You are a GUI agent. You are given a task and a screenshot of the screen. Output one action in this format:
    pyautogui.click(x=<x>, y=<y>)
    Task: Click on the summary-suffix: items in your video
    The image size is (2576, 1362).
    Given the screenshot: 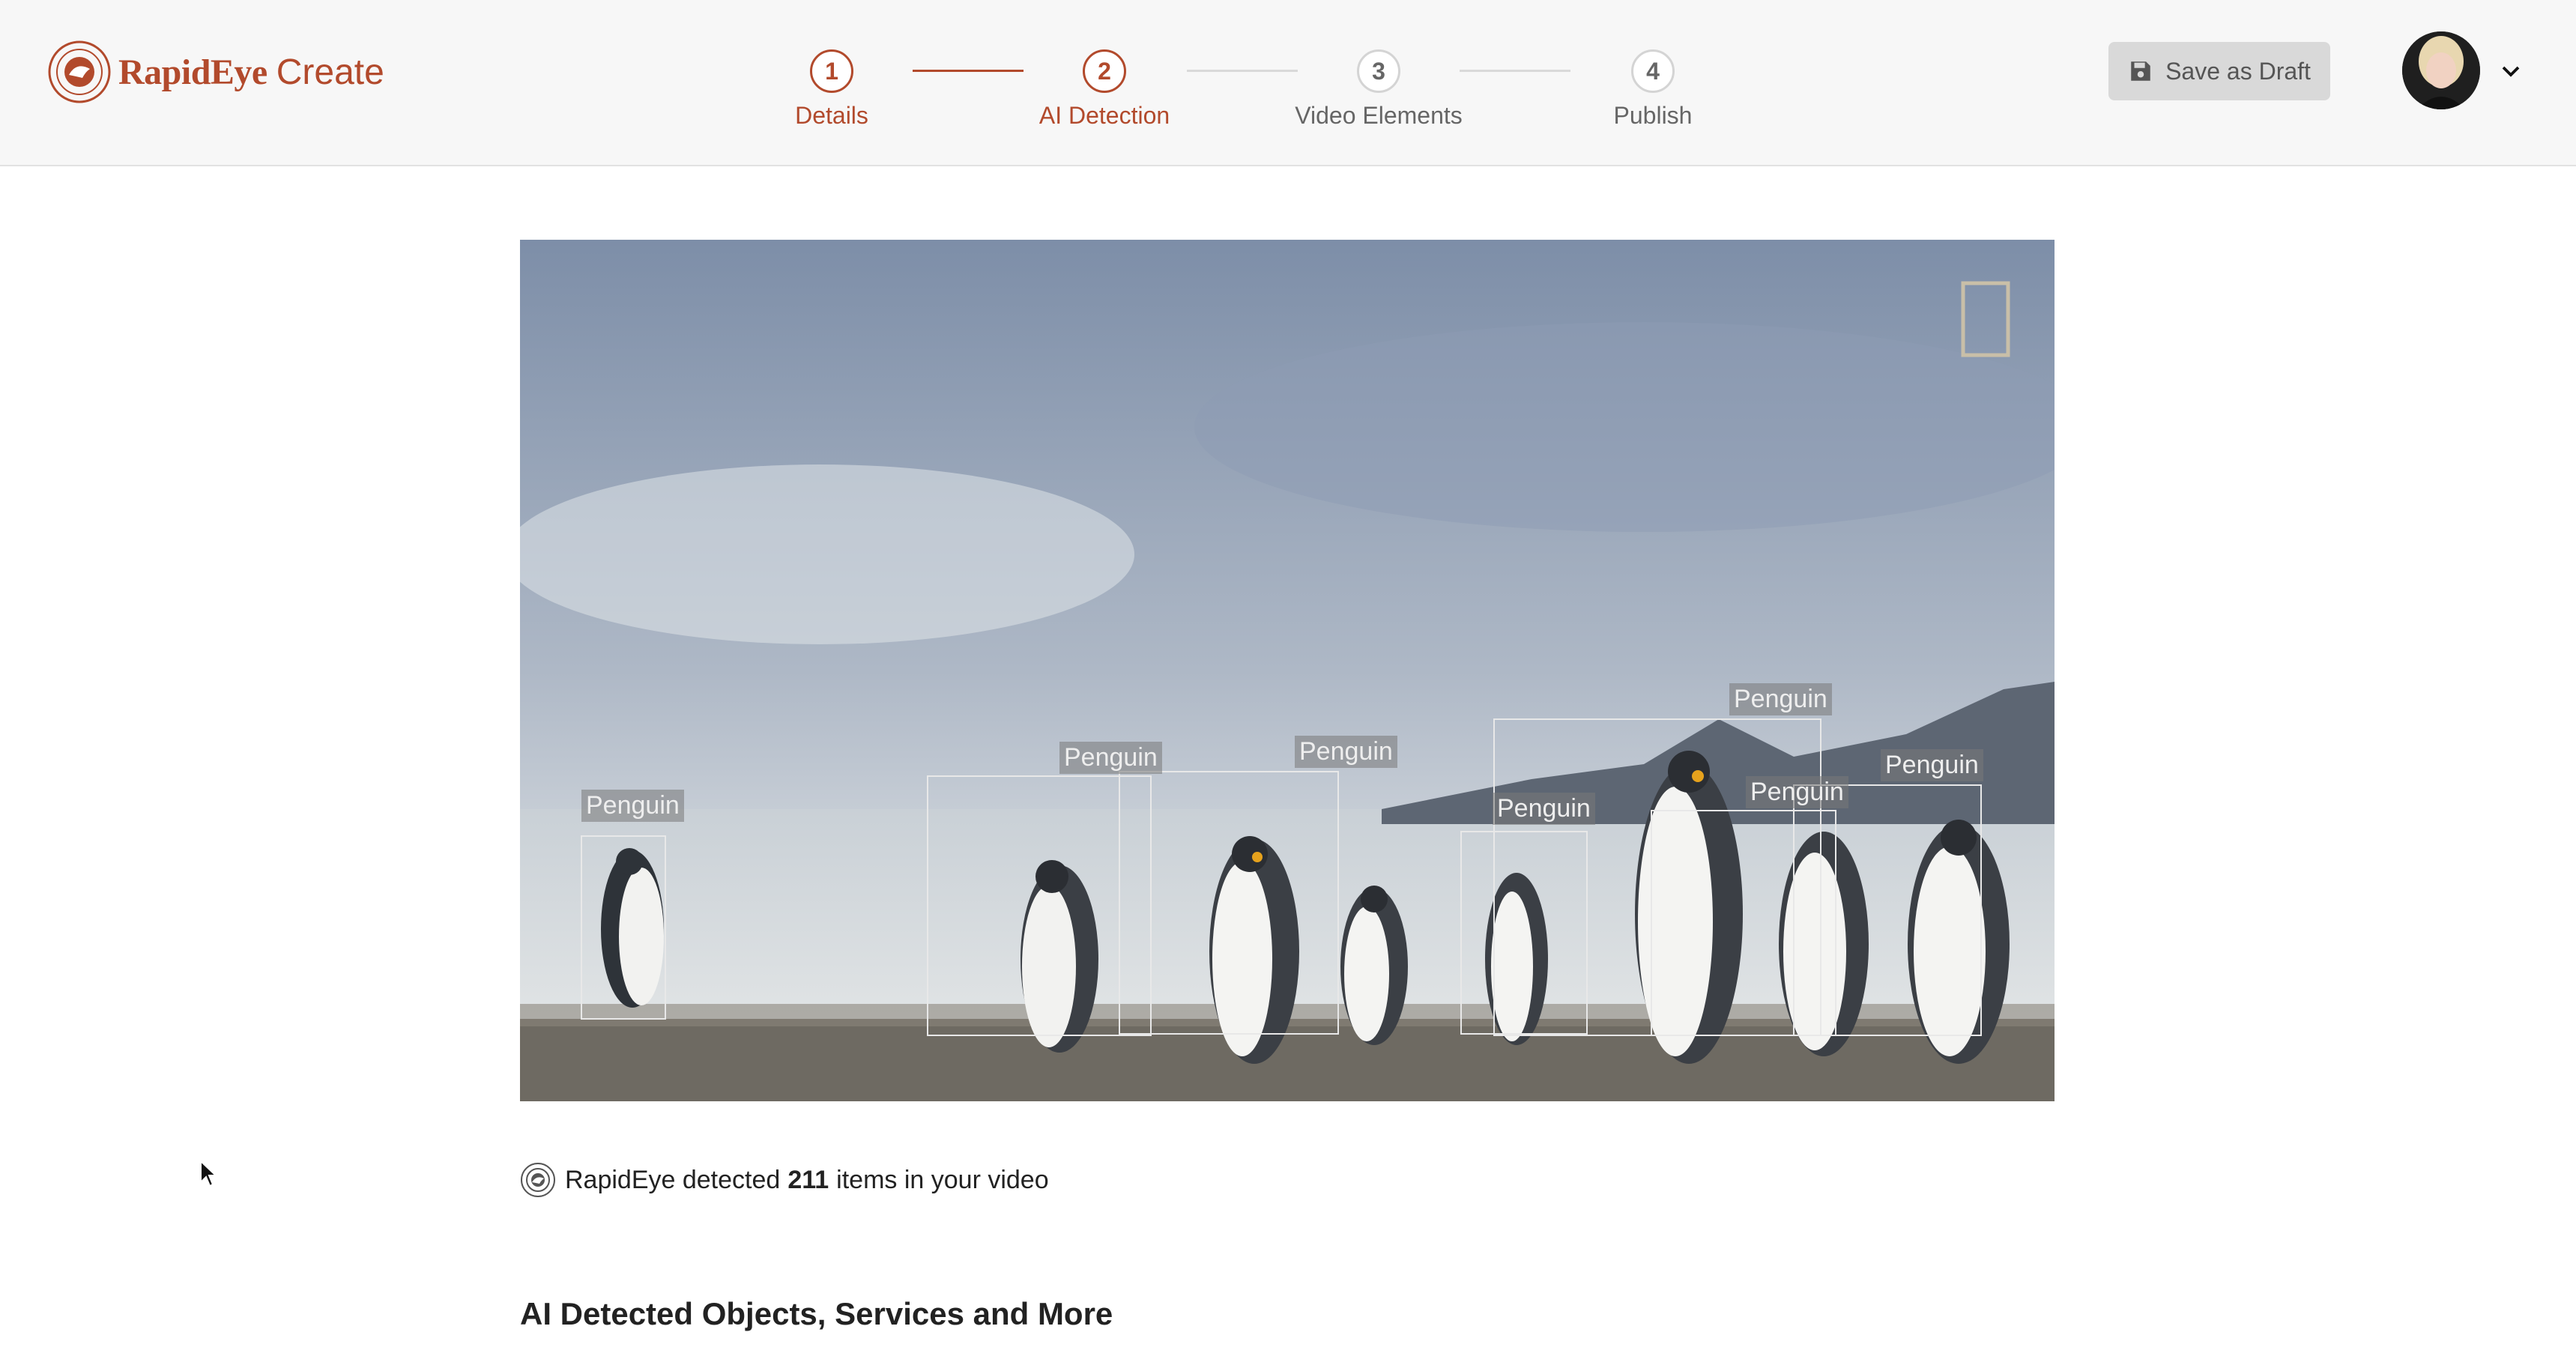 What is the action you would take?
    pyautogui.click(x=942, y=1179)
    